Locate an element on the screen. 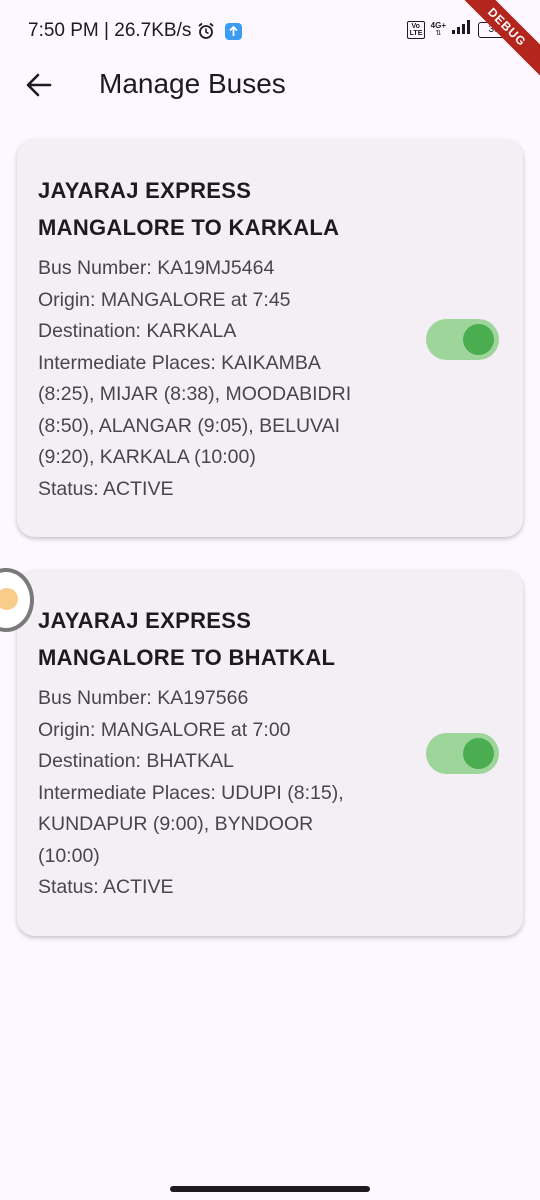 Image resolution: width=540 pixels, height=1200 pixels. floating-handle-icon is located at coordinates (9, 599).